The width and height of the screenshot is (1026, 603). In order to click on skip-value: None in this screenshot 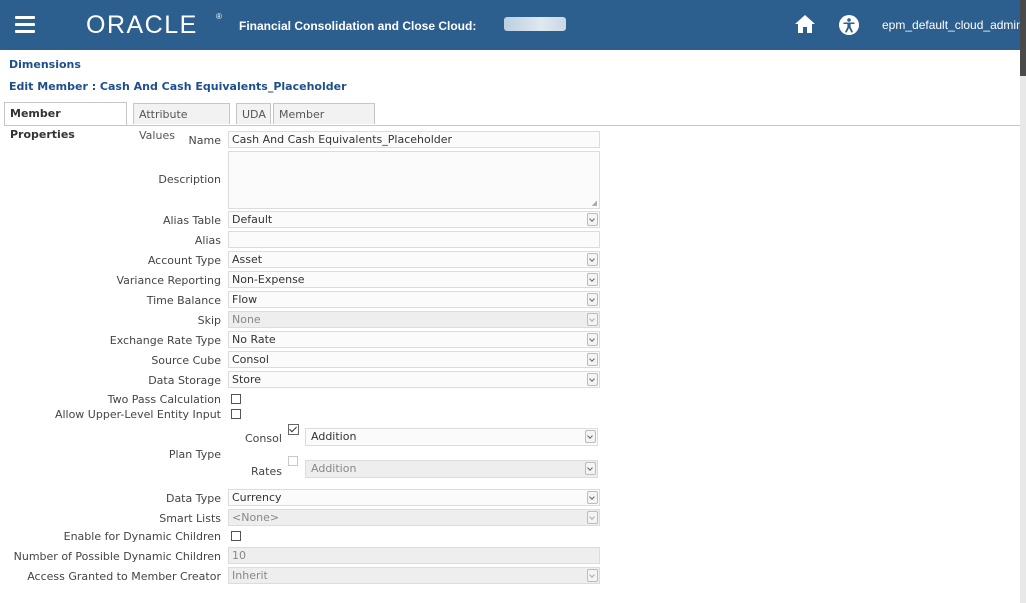, I will do `click(246, 319)`.